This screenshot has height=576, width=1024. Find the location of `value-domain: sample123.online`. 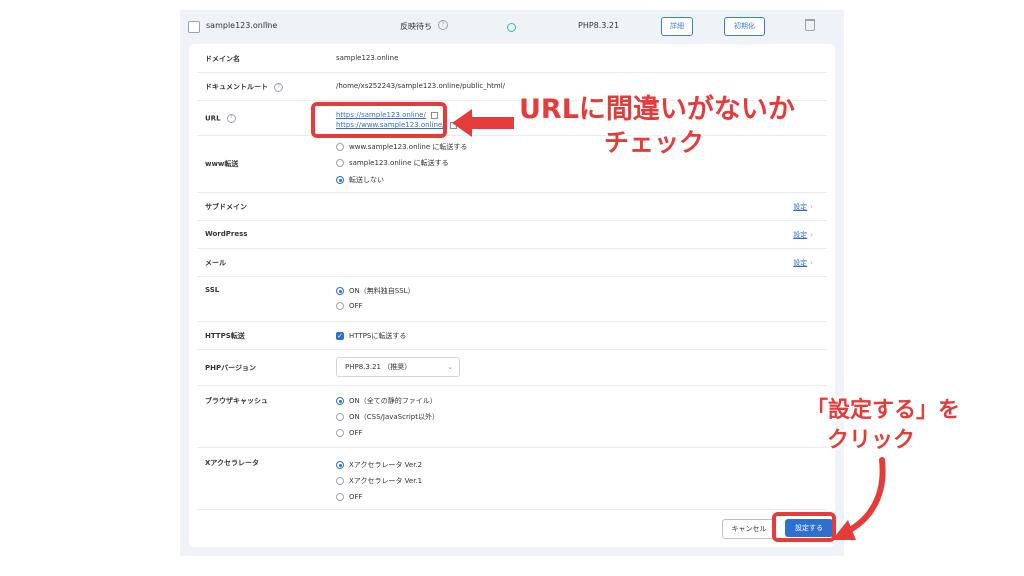

value-domain: sample123.online is located at coordinates (367, 58).